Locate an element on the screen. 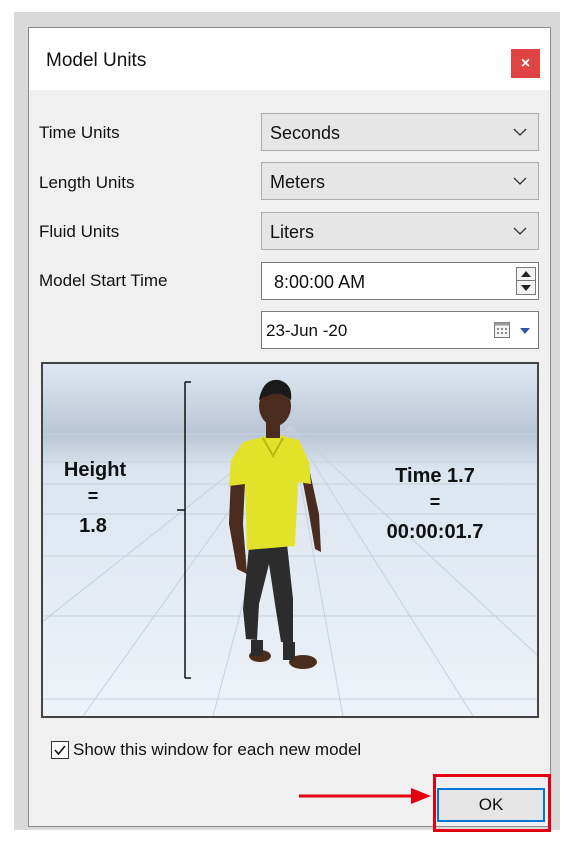 The height and width of the screenshot is (849, 568). length-units-label: Length Units is located at coordinates (87, 182).